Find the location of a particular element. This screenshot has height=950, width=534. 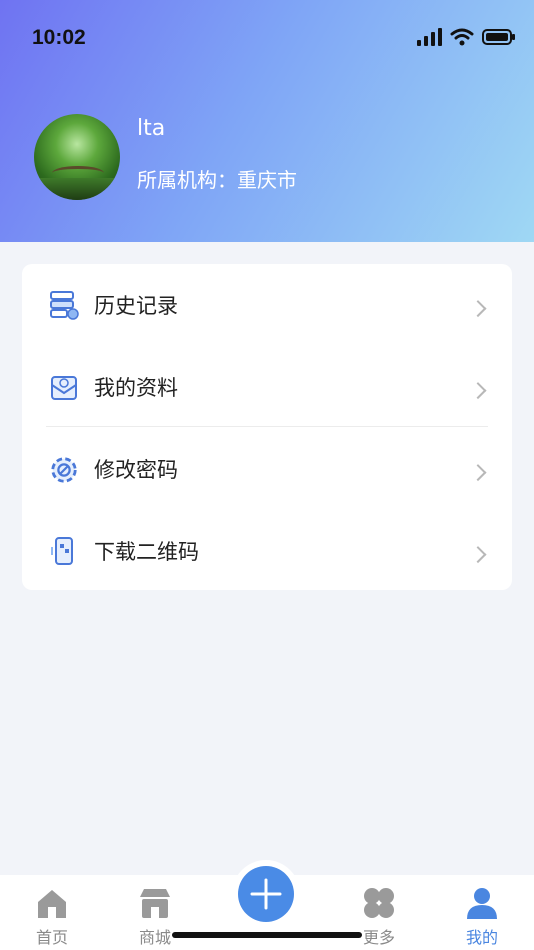

plus-icon is located at coordinates (266, 894).